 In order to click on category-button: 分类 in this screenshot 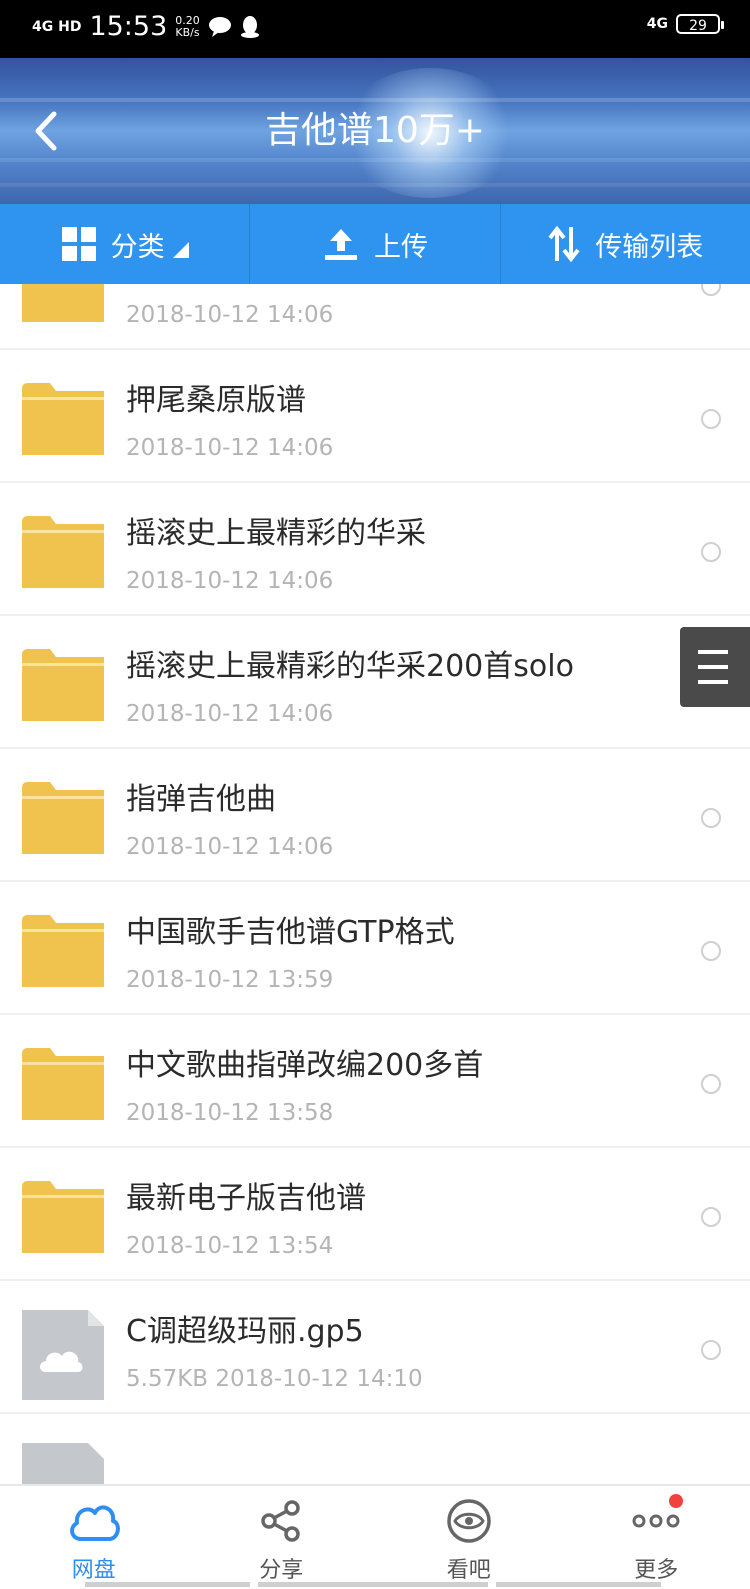, I will do `click(125, 244)`.